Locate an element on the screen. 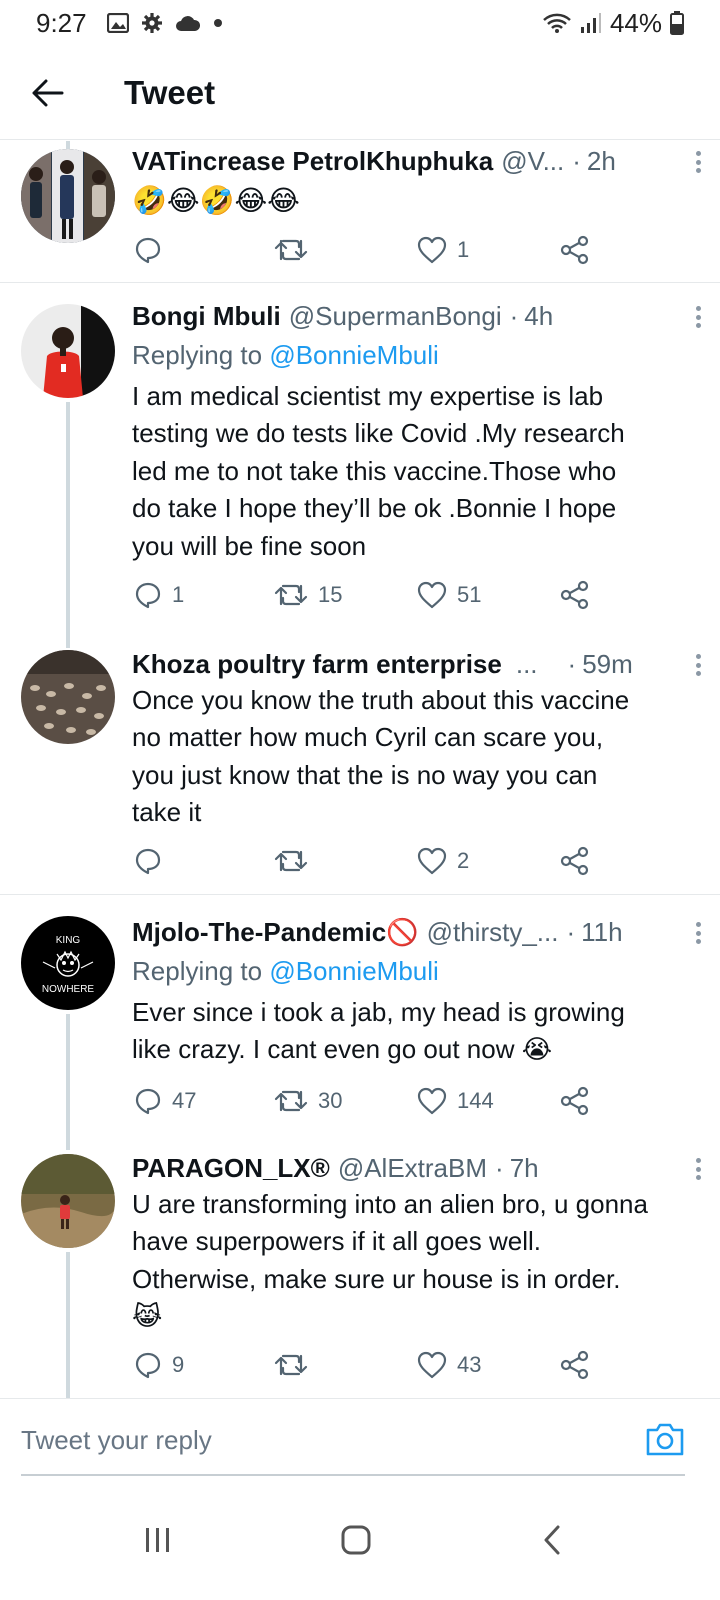 Image resolution: width=720 pixels, height=1600 pixels. author-handle: @AlExtraBM is located at coordinates (412, 1168).